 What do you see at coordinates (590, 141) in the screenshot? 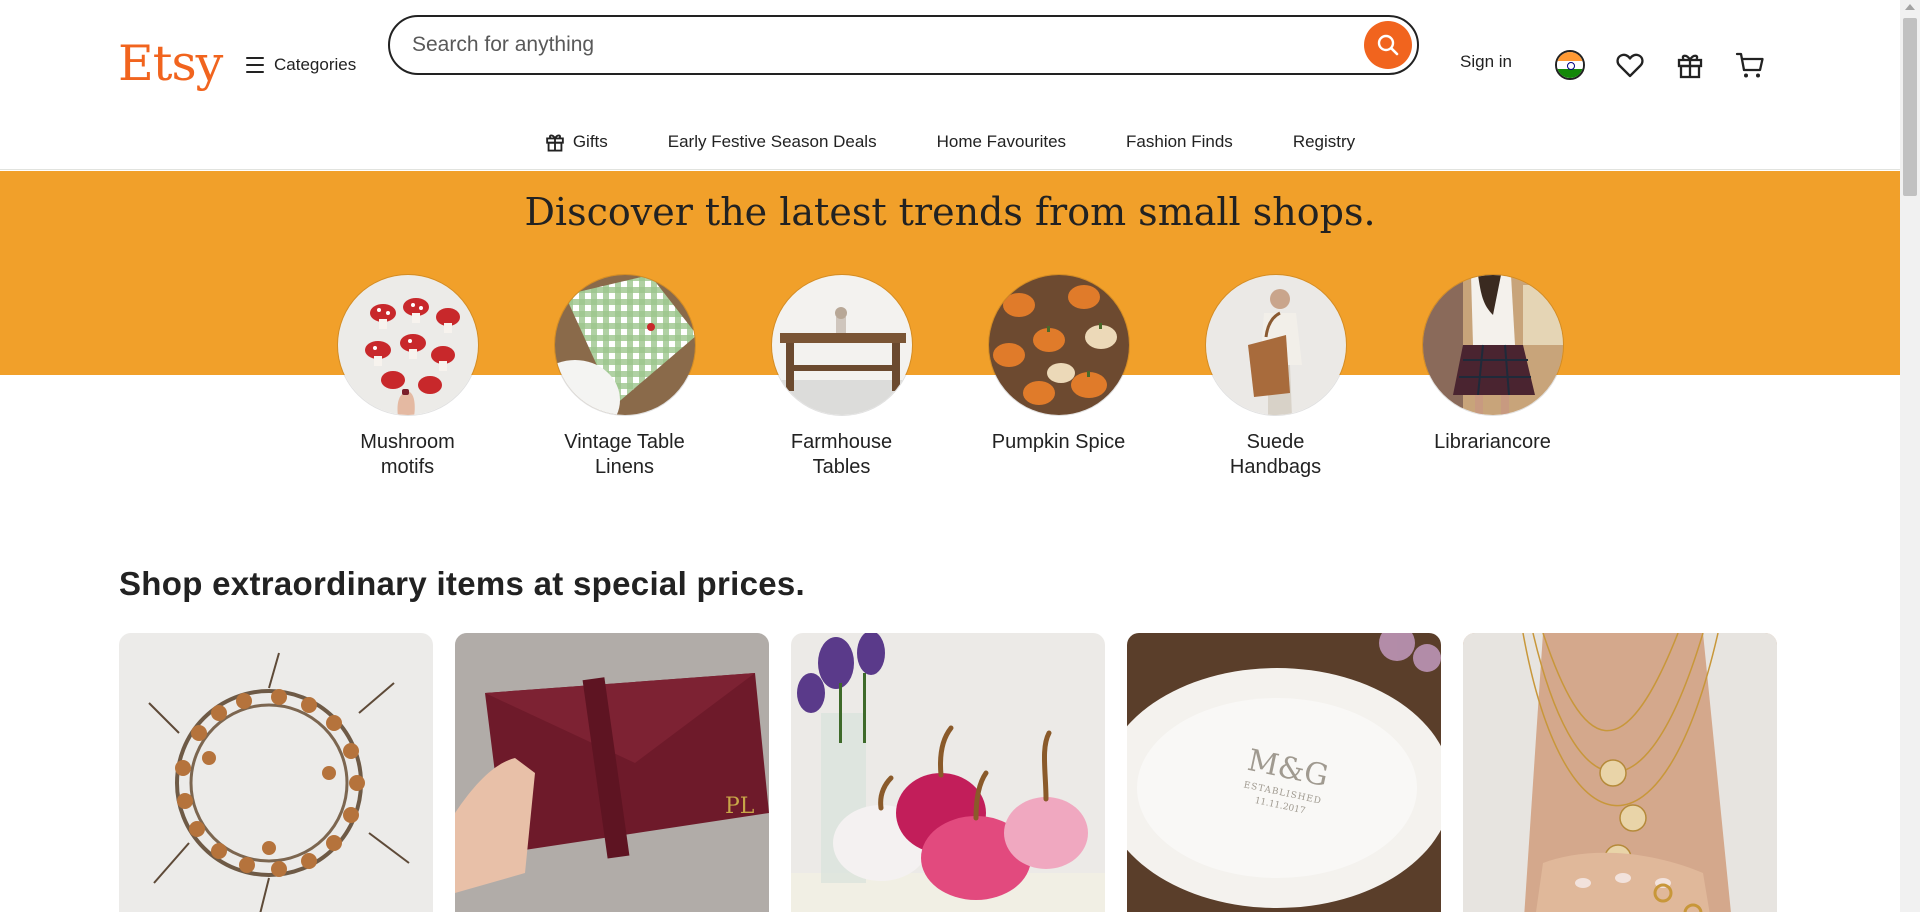
I see `nav-item-label: Gifts` at bounding box center [590, 141].